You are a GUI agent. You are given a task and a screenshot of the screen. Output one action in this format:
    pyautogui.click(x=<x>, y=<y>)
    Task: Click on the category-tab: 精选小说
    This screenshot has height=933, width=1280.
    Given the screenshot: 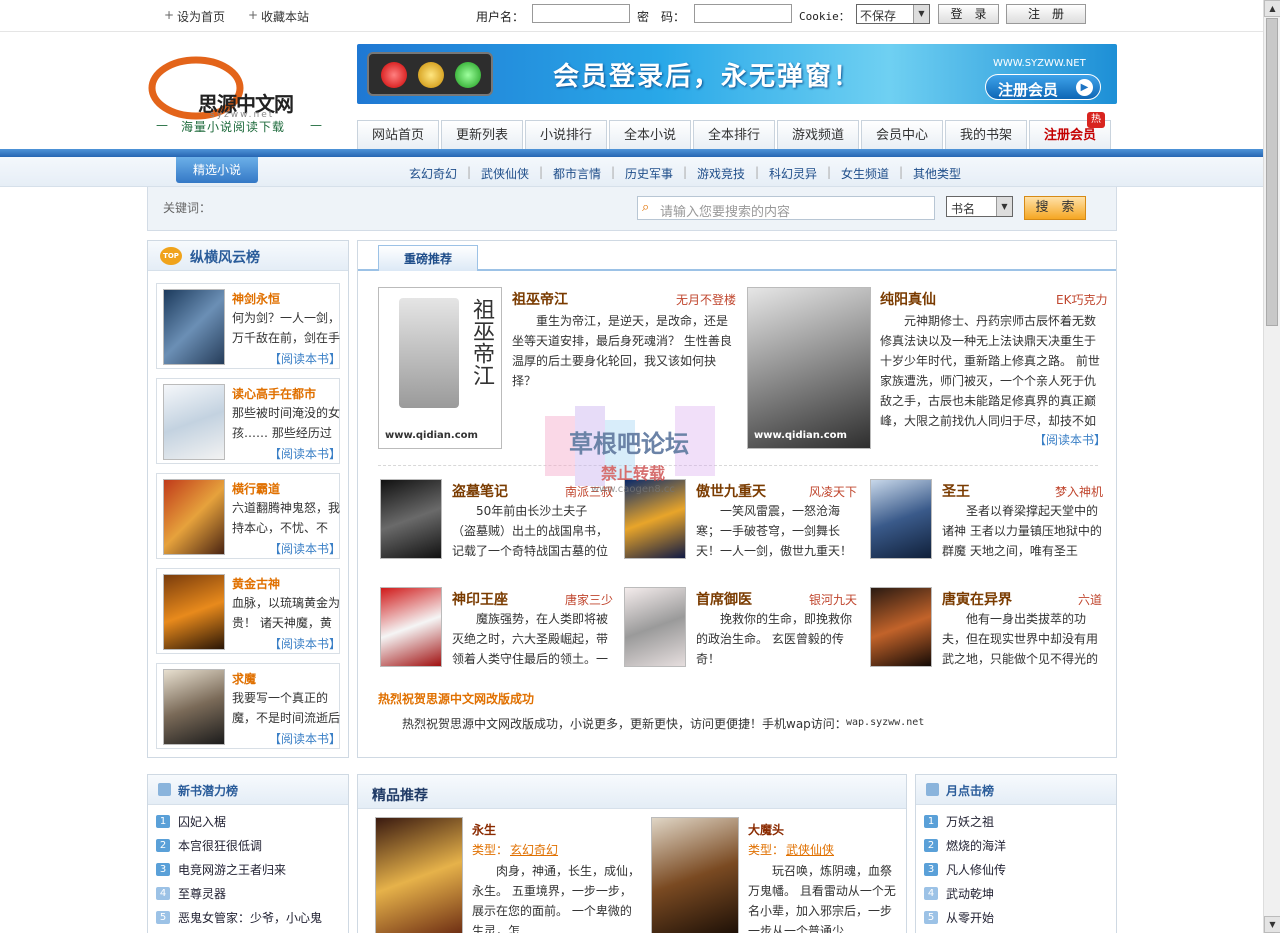 What is the action you would take?
    pyautogui.click(x=217, y=170)
    